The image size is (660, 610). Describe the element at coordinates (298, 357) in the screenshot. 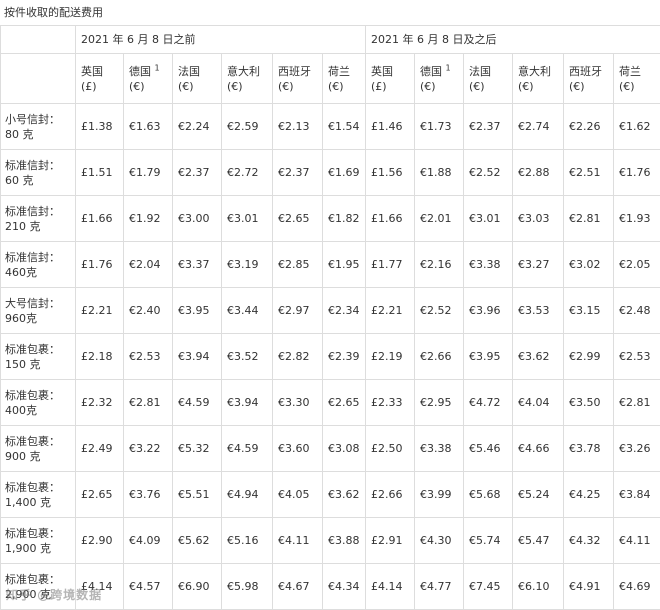

I see `fee-cell-before: €2.82` at that location.